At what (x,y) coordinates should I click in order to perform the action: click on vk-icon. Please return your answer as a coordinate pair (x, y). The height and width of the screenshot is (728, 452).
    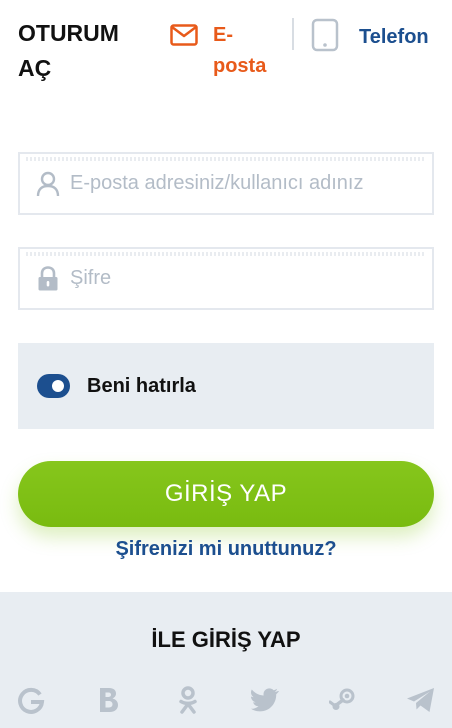
    Looking at the image, I should click on (109, 700).